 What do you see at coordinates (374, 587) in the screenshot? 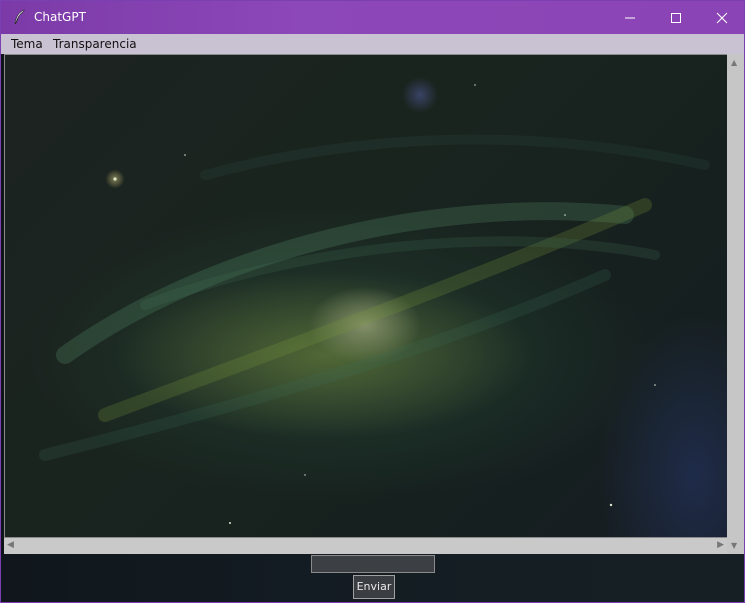
I see `send-button: Enviar` at bounding box center [374, 587].